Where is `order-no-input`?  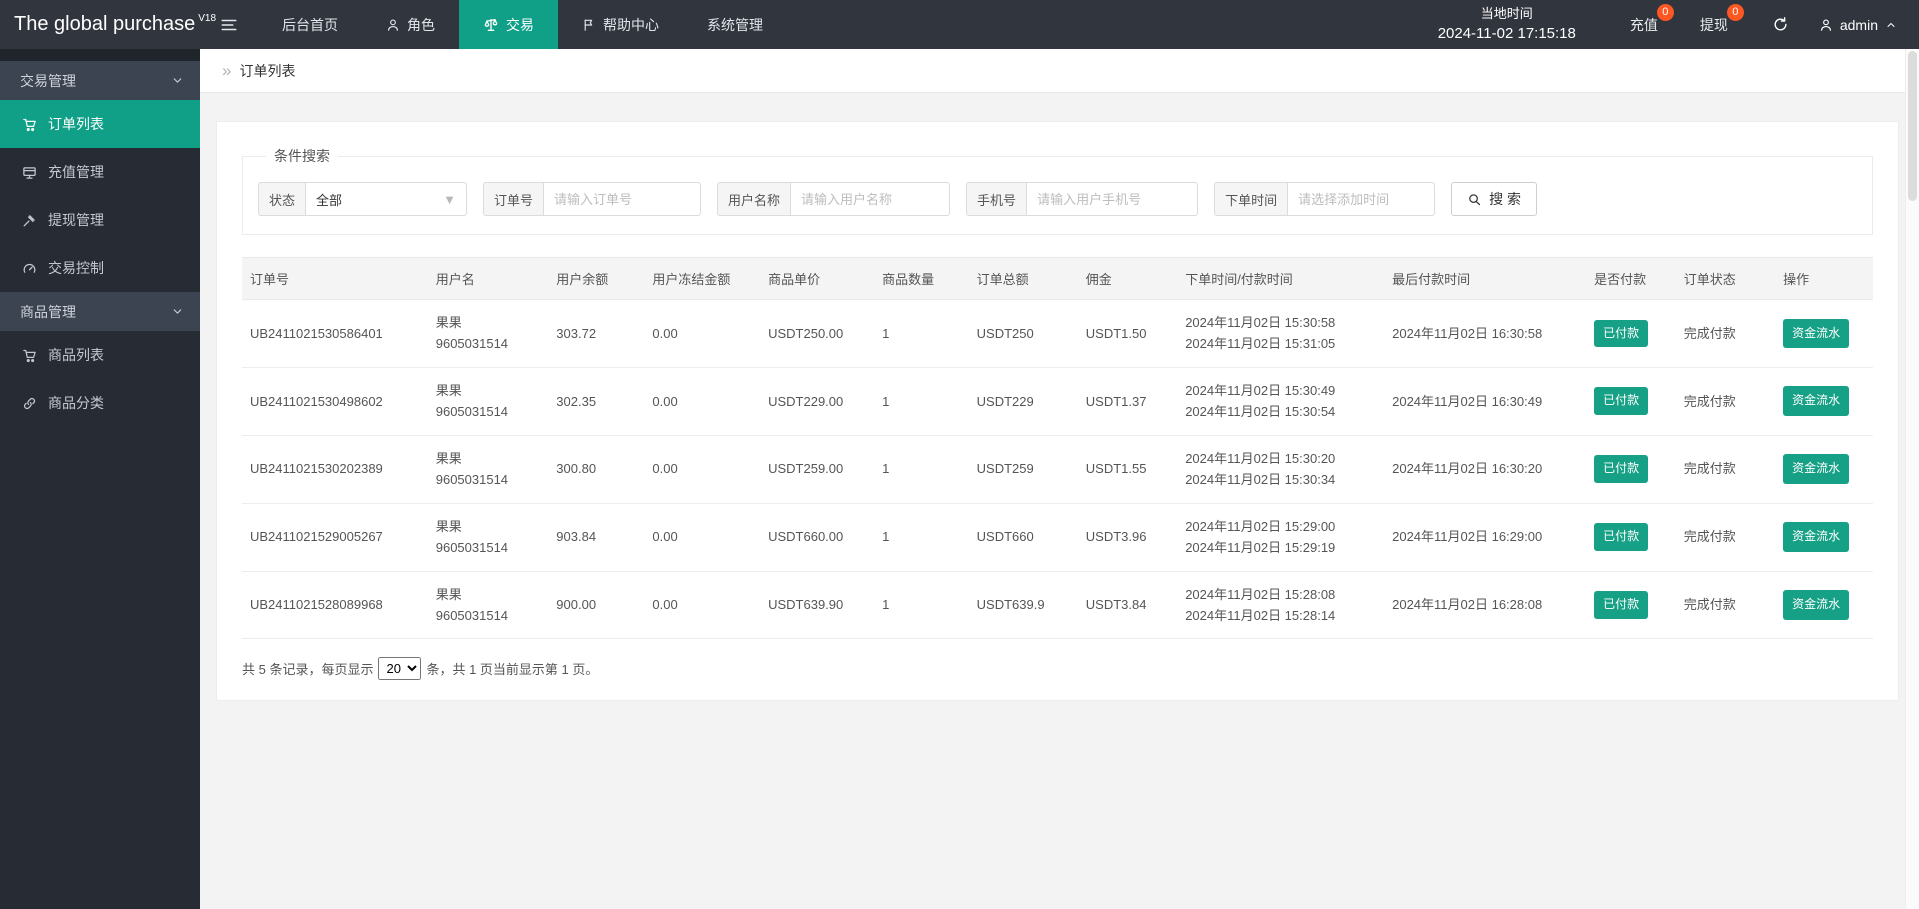
order-no-input is located at coordinates (622, 199).